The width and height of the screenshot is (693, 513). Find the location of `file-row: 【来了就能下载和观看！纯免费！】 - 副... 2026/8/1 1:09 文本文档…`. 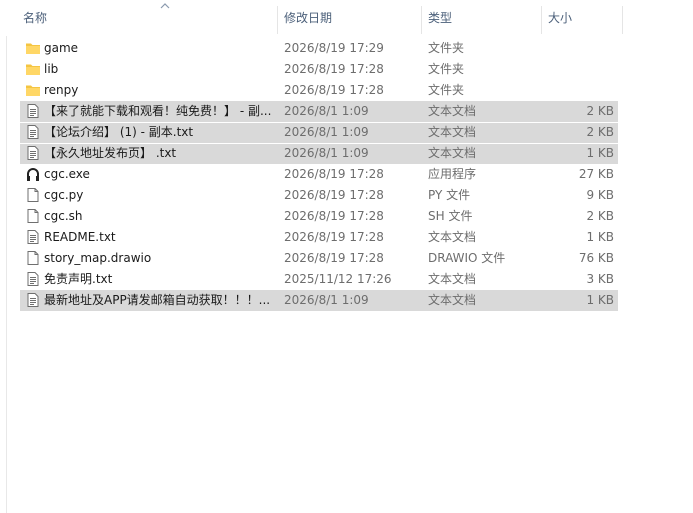

file-row: 【来了就能下载和观看！纯免费！】 - 副... 2026/8/1 1:09 文本文档… is located at coordinates (319, 111).